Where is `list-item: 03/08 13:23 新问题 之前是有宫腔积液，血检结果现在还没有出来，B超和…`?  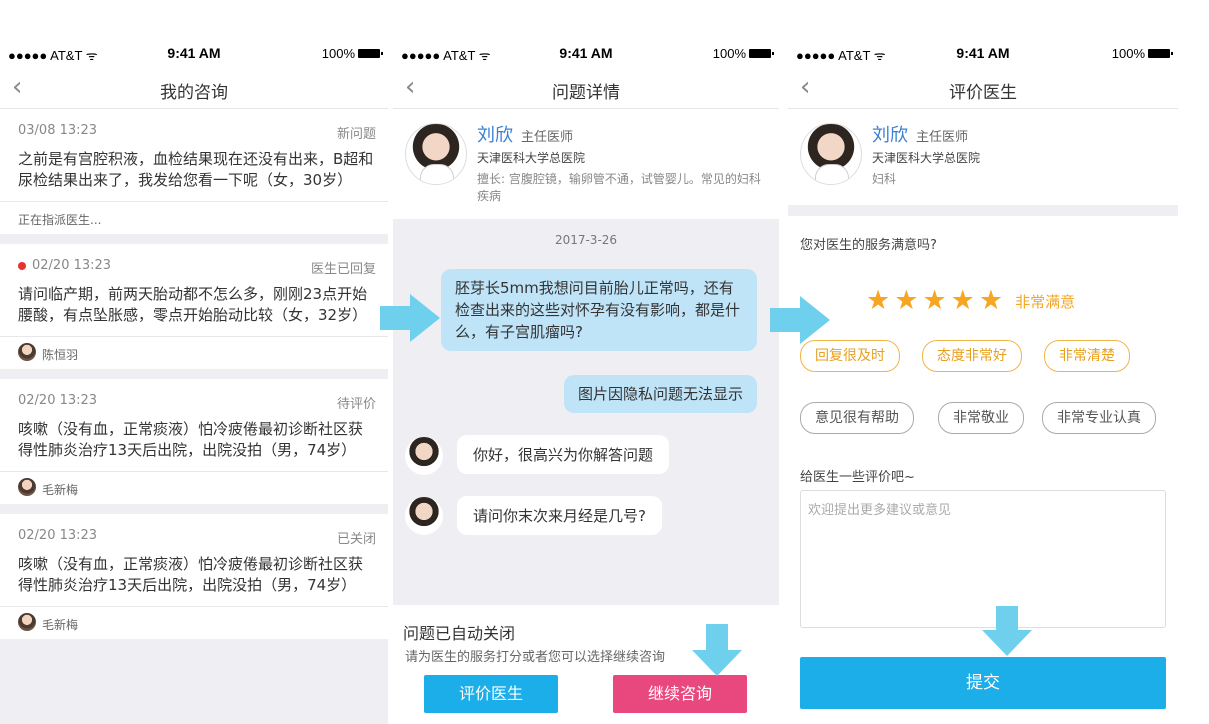
list-item: 03/08 13:23 新问题 之前是有宫腔积液，血检结果现在还没有出来，B超和… is located at coordinates (194, 171).